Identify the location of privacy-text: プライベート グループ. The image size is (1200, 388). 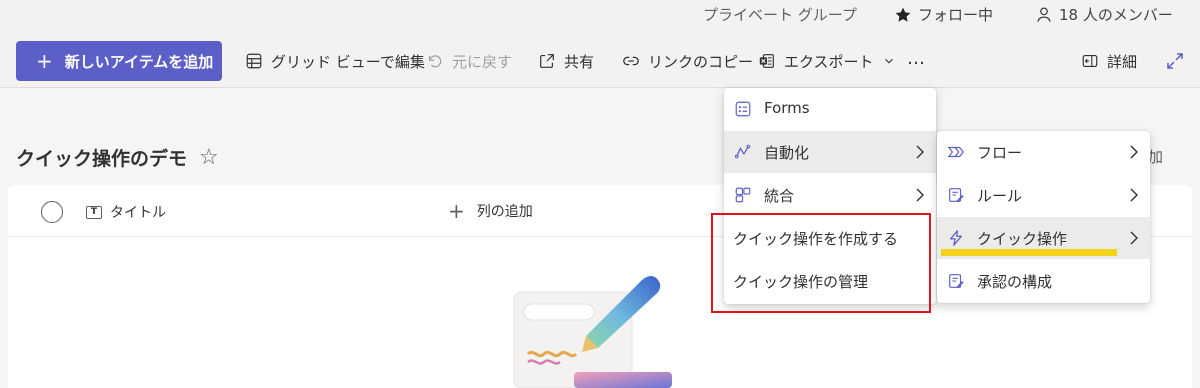
(780, 15).